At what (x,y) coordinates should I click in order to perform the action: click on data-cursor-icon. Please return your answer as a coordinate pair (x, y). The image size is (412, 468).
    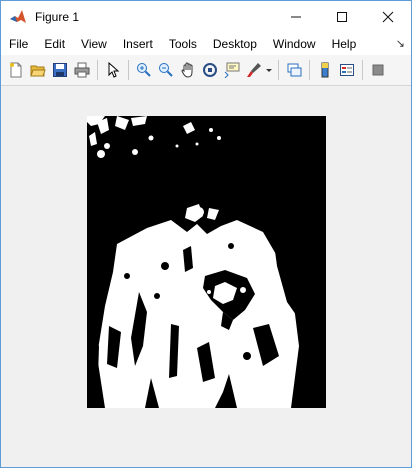
    Looking at the image, I should click on (231, 70).